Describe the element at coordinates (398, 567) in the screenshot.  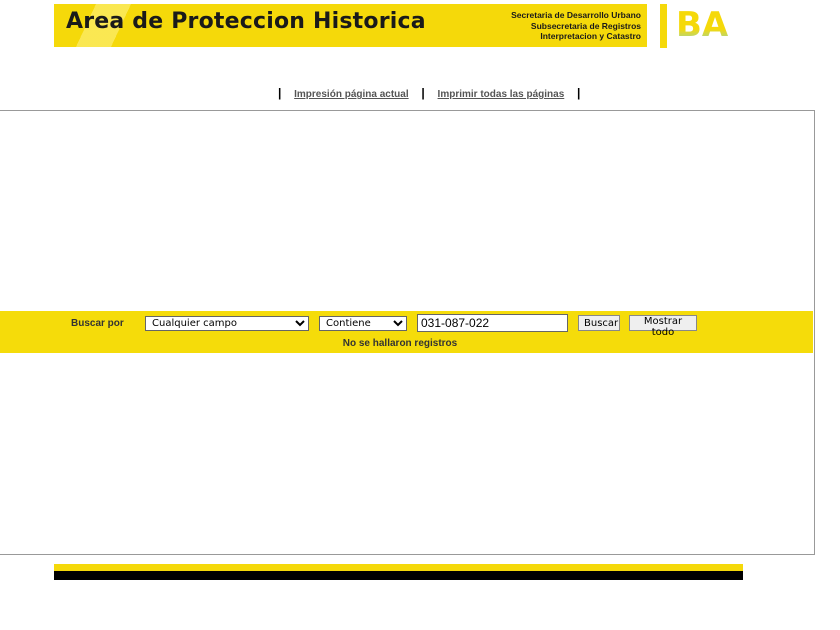
I see `footer-yellow-bar` at that location.